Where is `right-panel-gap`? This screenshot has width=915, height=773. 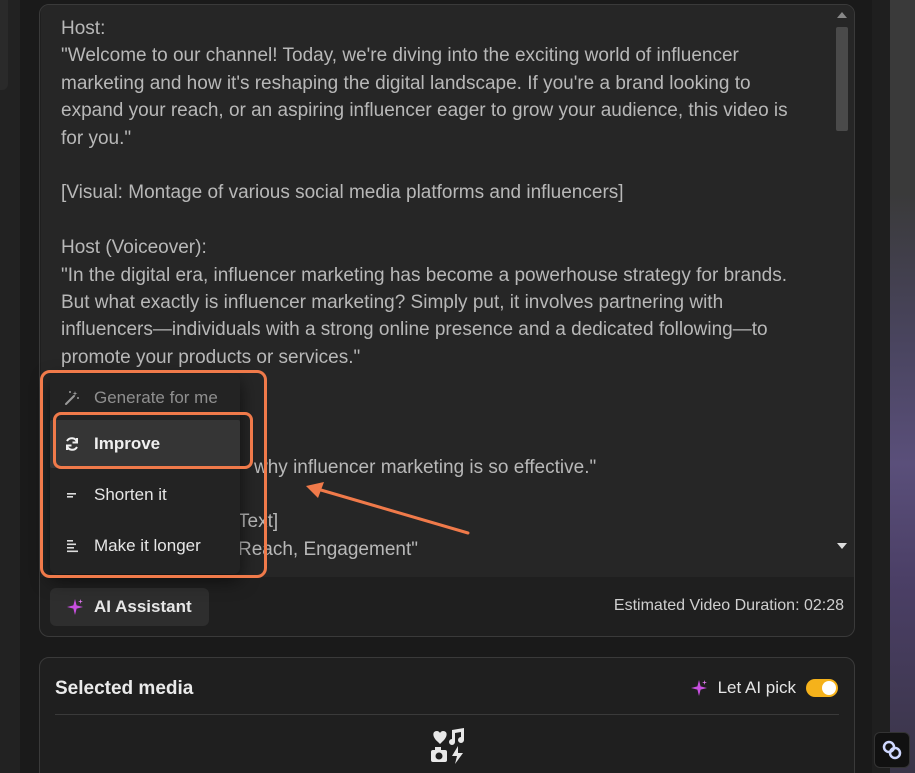
right-panel-gap is located at coordinates (881, 386).